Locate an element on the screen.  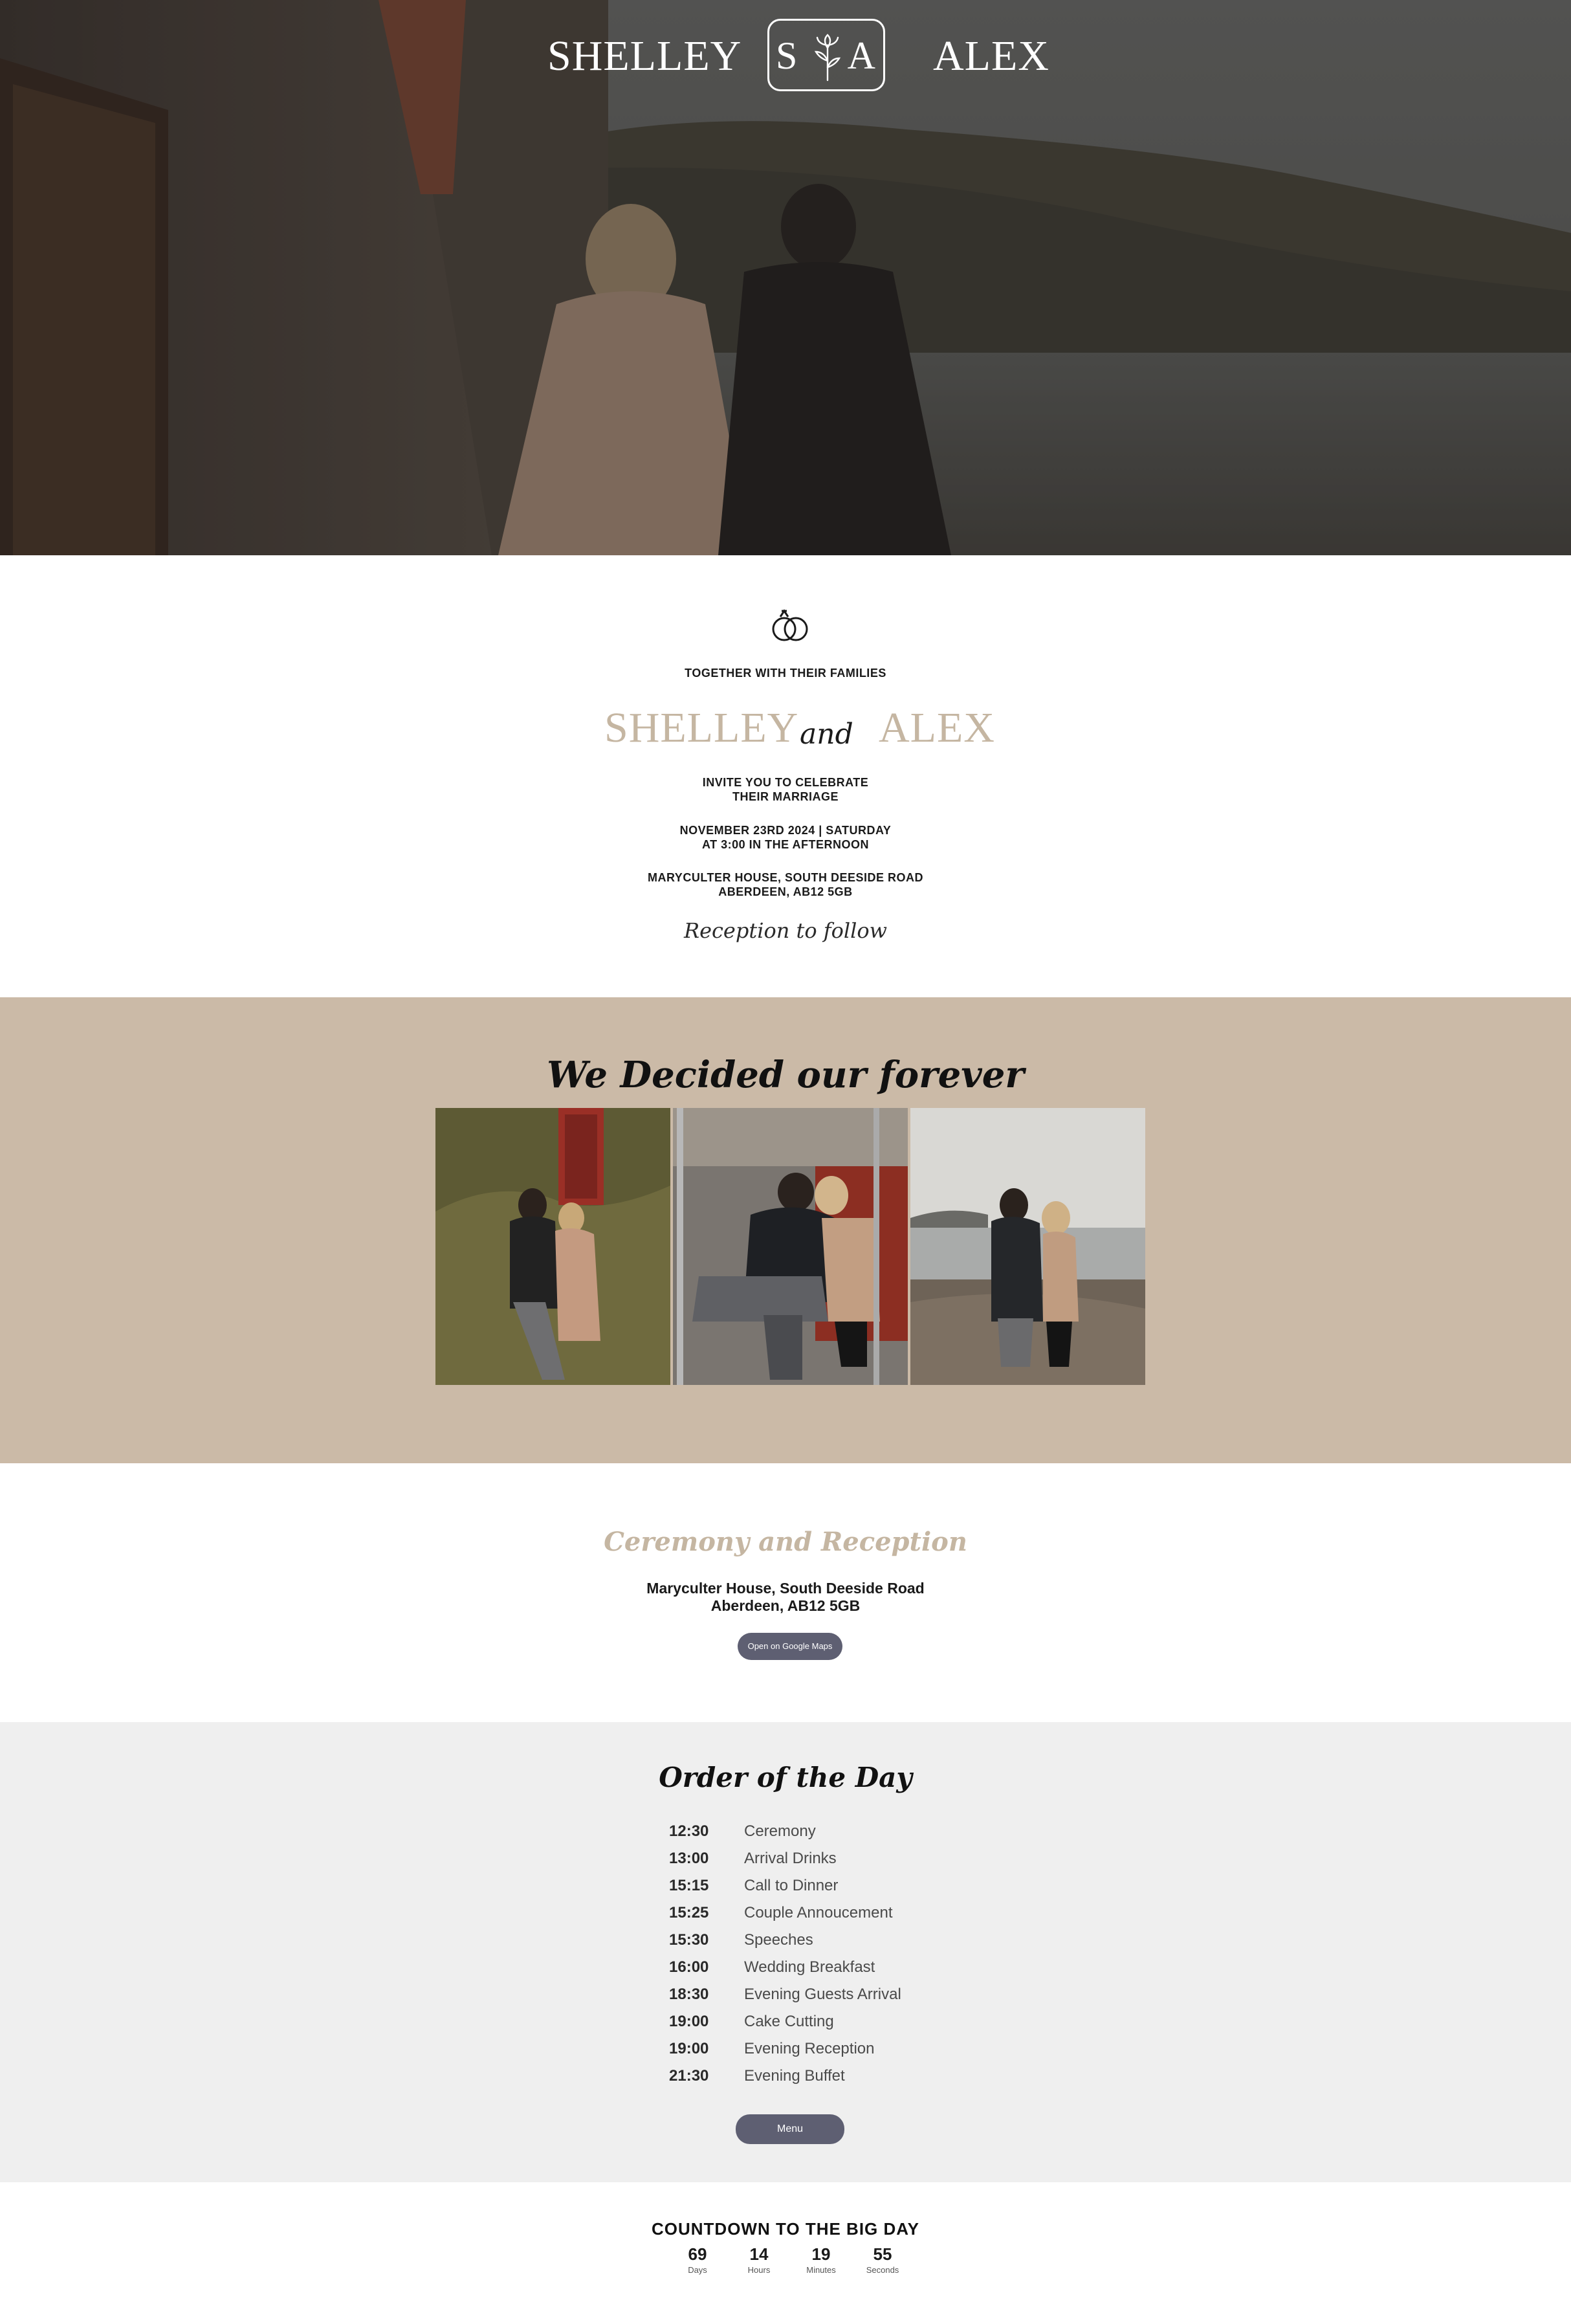
schedule-time: 15:25 is located at coordinates (689, 1912).